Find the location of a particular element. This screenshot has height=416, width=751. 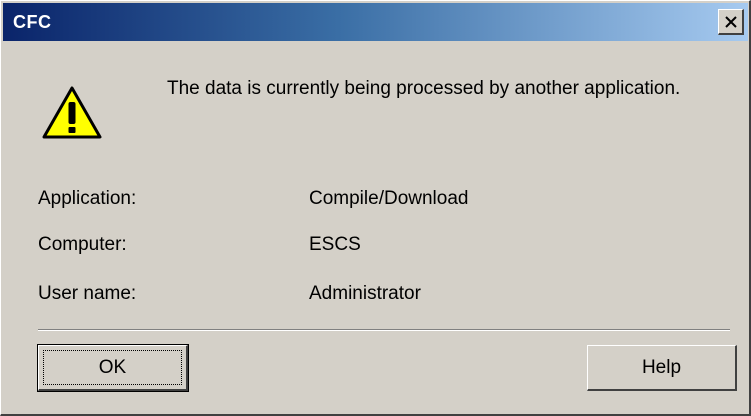

application-value: Compile/Download is located at coordinates (389, 198).